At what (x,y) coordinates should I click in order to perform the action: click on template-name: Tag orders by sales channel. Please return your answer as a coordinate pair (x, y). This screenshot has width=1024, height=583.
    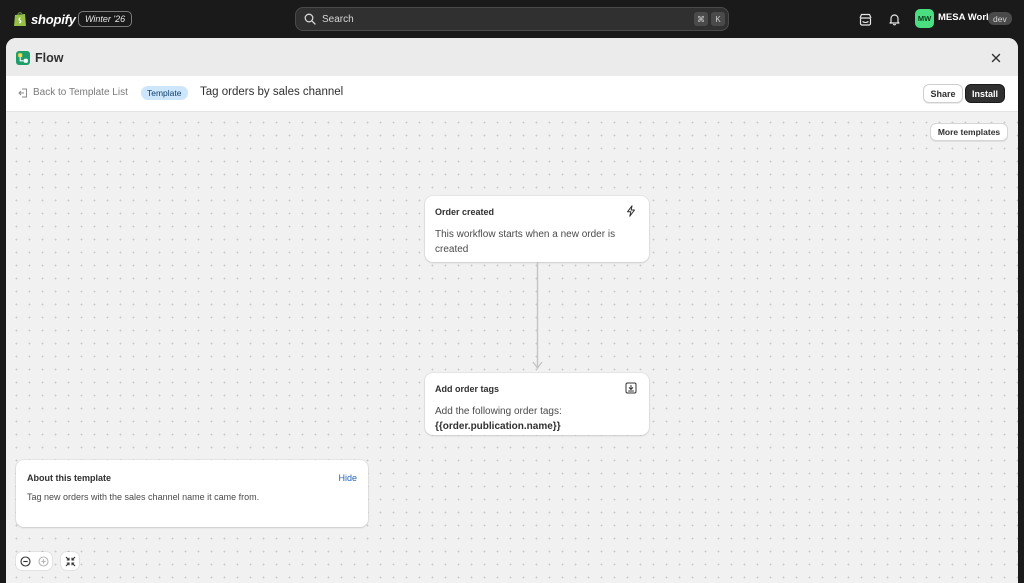
    Looking at the image, I should click on (272, 92).